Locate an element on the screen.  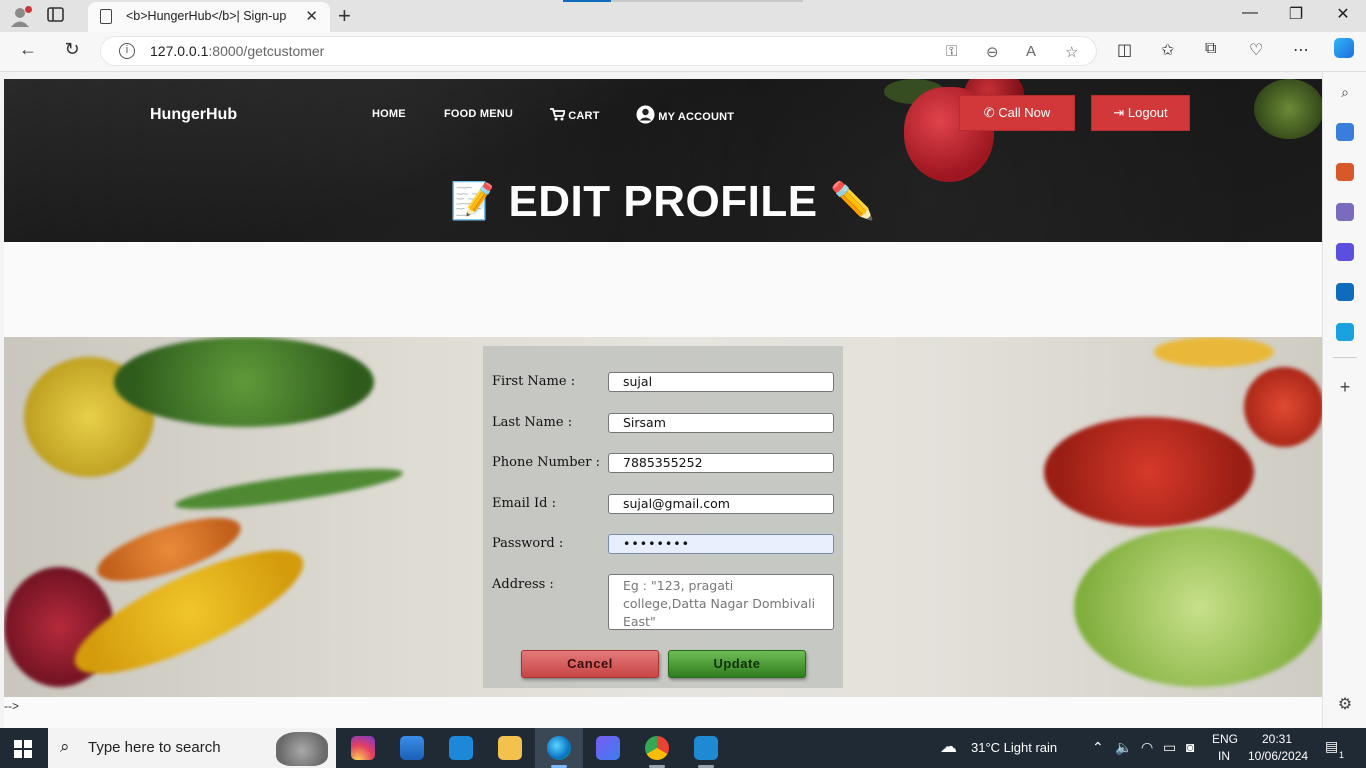
language-code: ENG is located at coordinates (1225, 739).